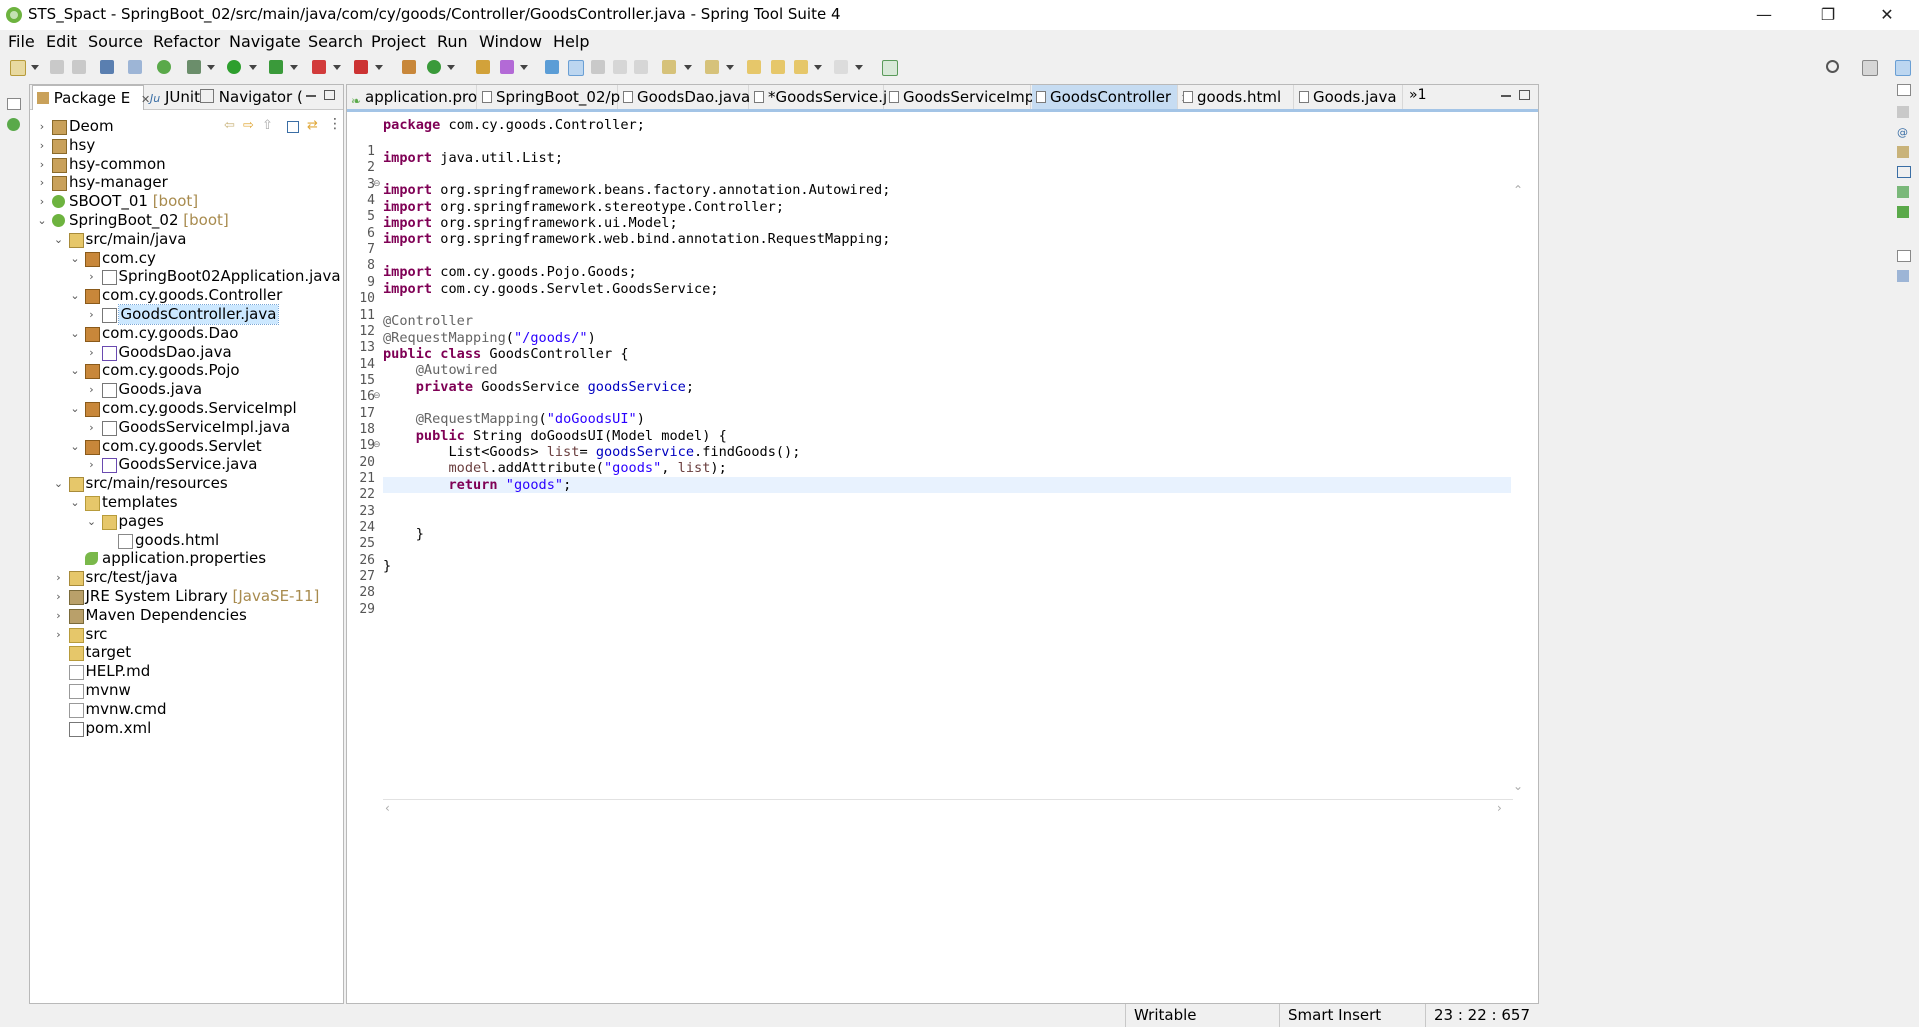  What do you see at coordinates (115, 41) in the screenshot?
I see `menu-source: Source` at bounding box center [115, 41].